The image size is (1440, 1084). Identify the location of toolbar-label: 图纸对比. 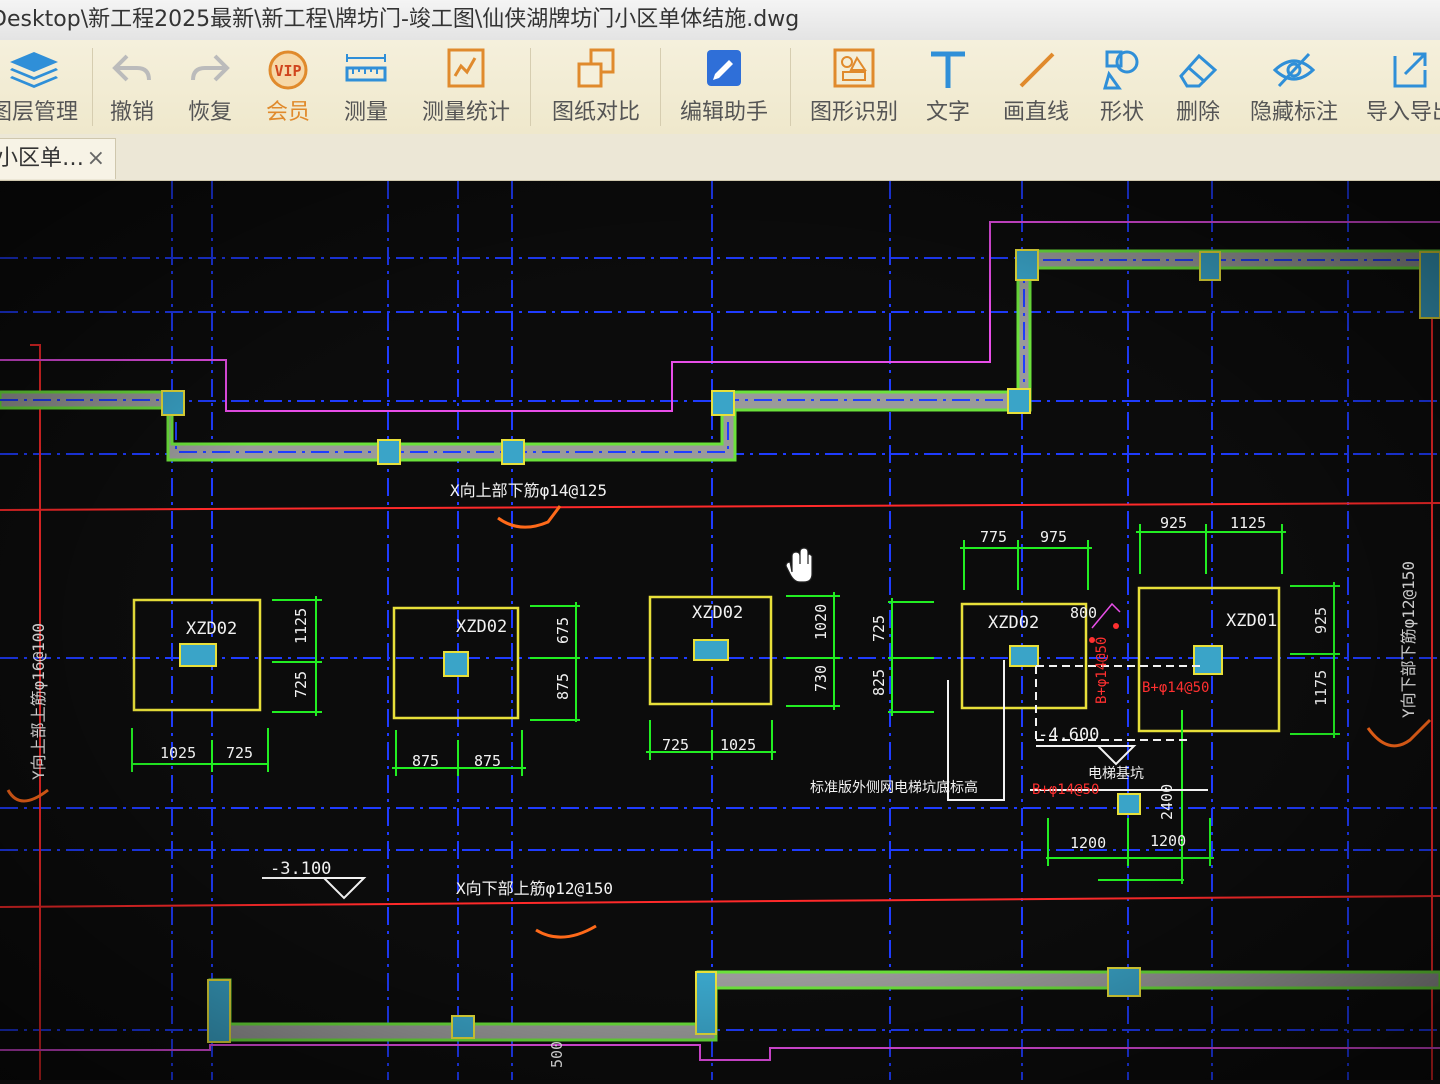
(595, 112).